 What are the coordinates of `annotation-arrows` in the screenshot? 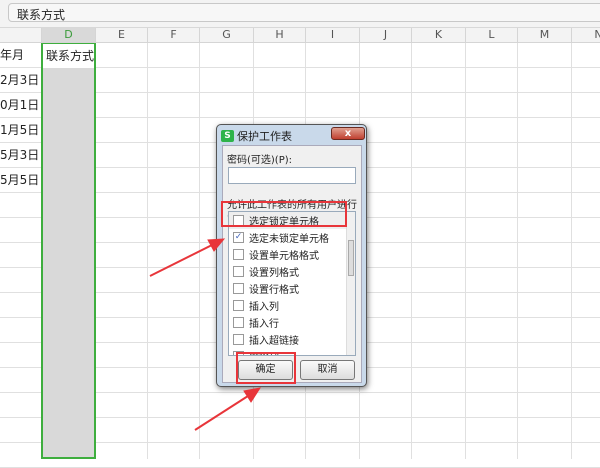 It's located at (205, 334).